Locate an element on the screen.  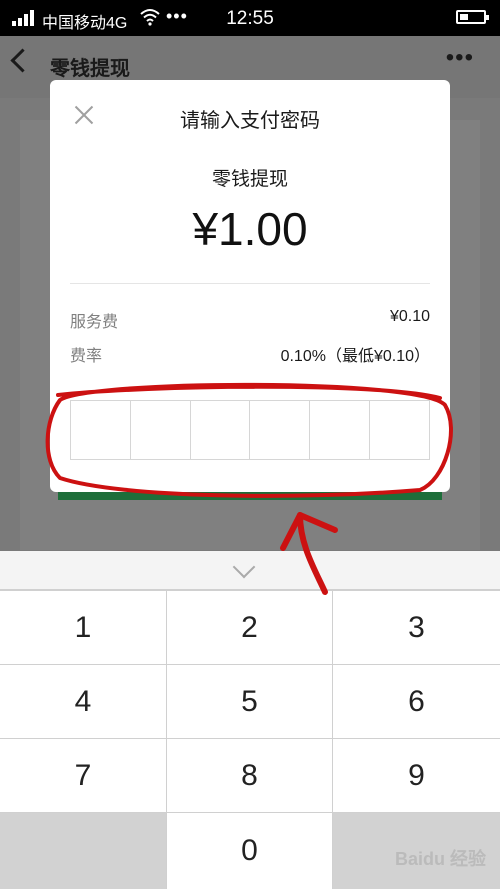
rate-row: 费率 0.10%（最低¥0.10） is located at coordinates (250, 354).